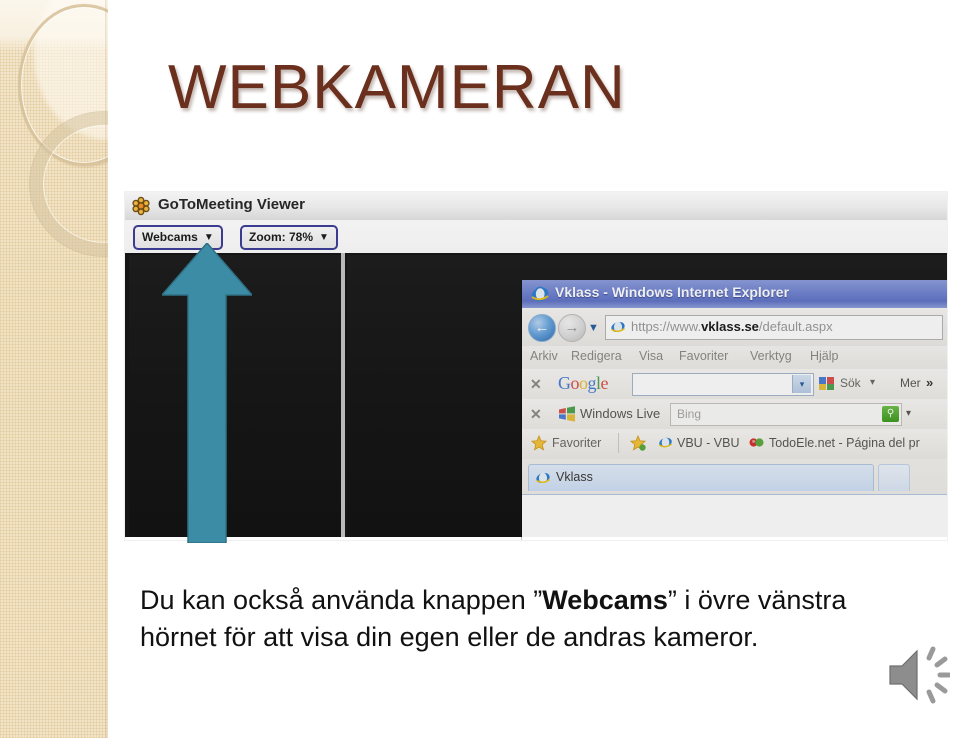 This screenshot has width=960, height=738. Describe the element at coordinates (672, 292) in the screenshot. I see `ie-window-title: Vklass - Windows Internet Explorer` at that location.